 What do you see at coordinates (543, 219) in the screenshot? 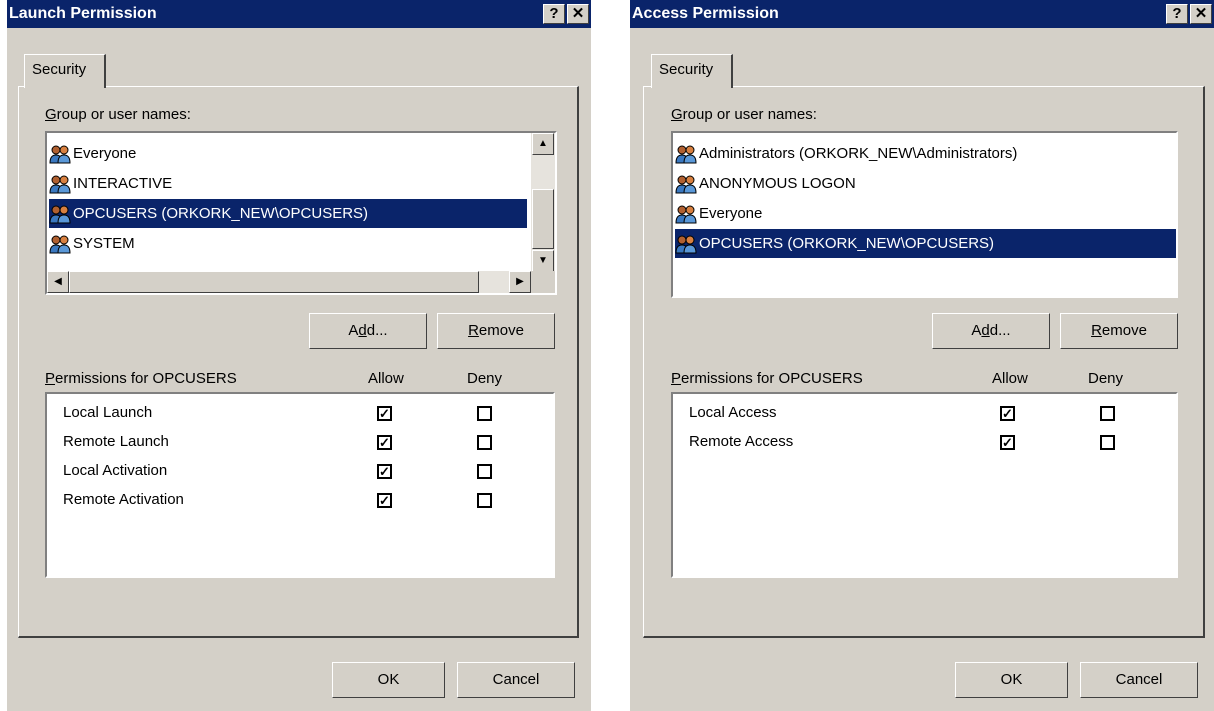
I see `scroll-thumb` at bounding box center [543, 219].